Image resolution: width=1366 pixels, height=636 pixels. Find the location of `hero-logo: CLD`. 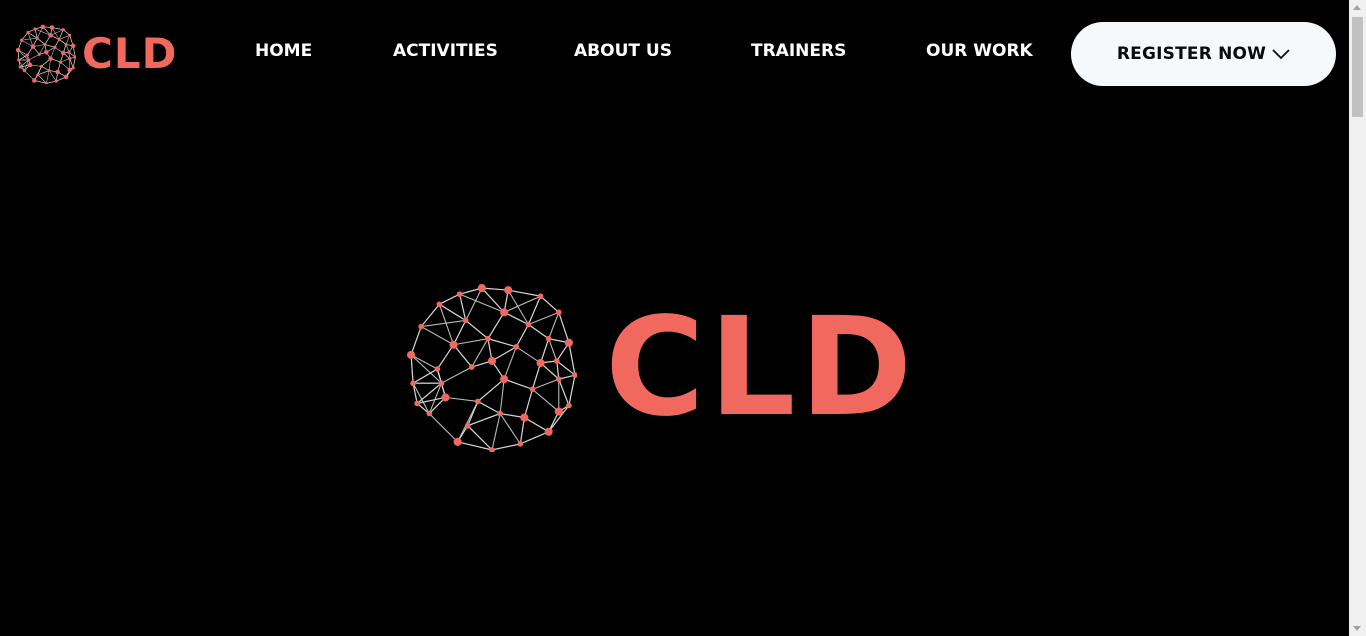

hero-logo: CLD is located at coordinates (677, 367).